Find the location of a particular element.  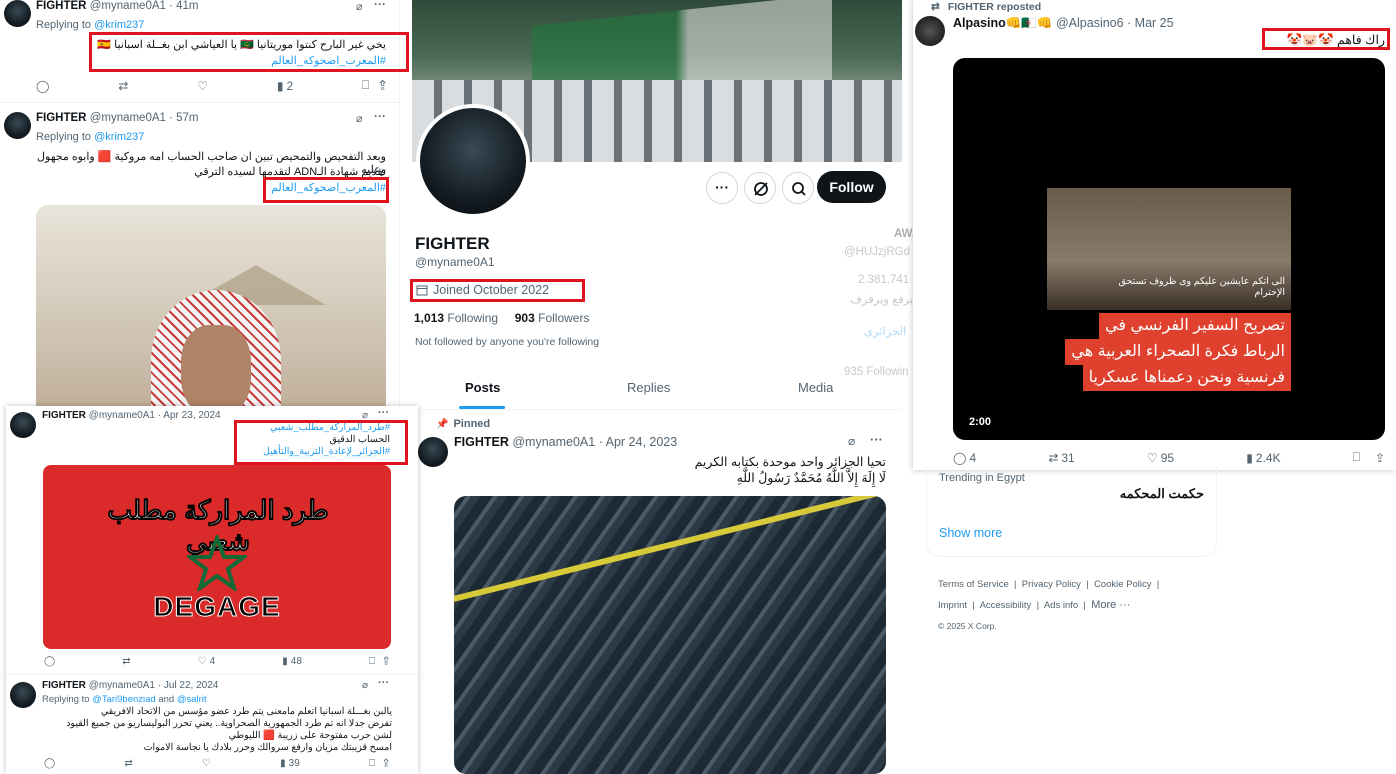

video-duration: 2:00 is located at coordinates (980, 422).